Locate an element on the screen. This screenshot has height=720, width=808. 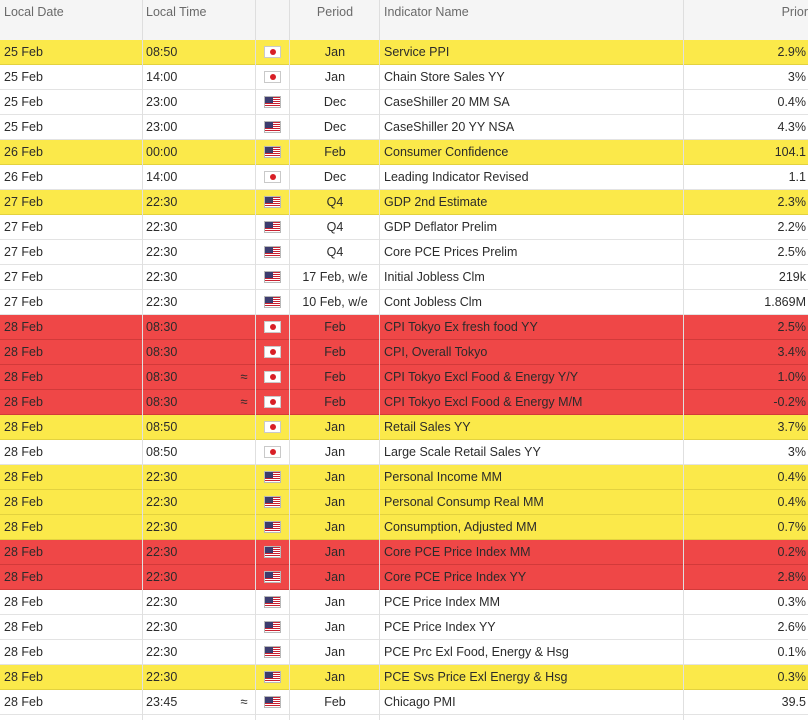
table-row: 26 Feb 00:00 Feb Consumer Confidence 104.1 is located at coordinates (404, 152).